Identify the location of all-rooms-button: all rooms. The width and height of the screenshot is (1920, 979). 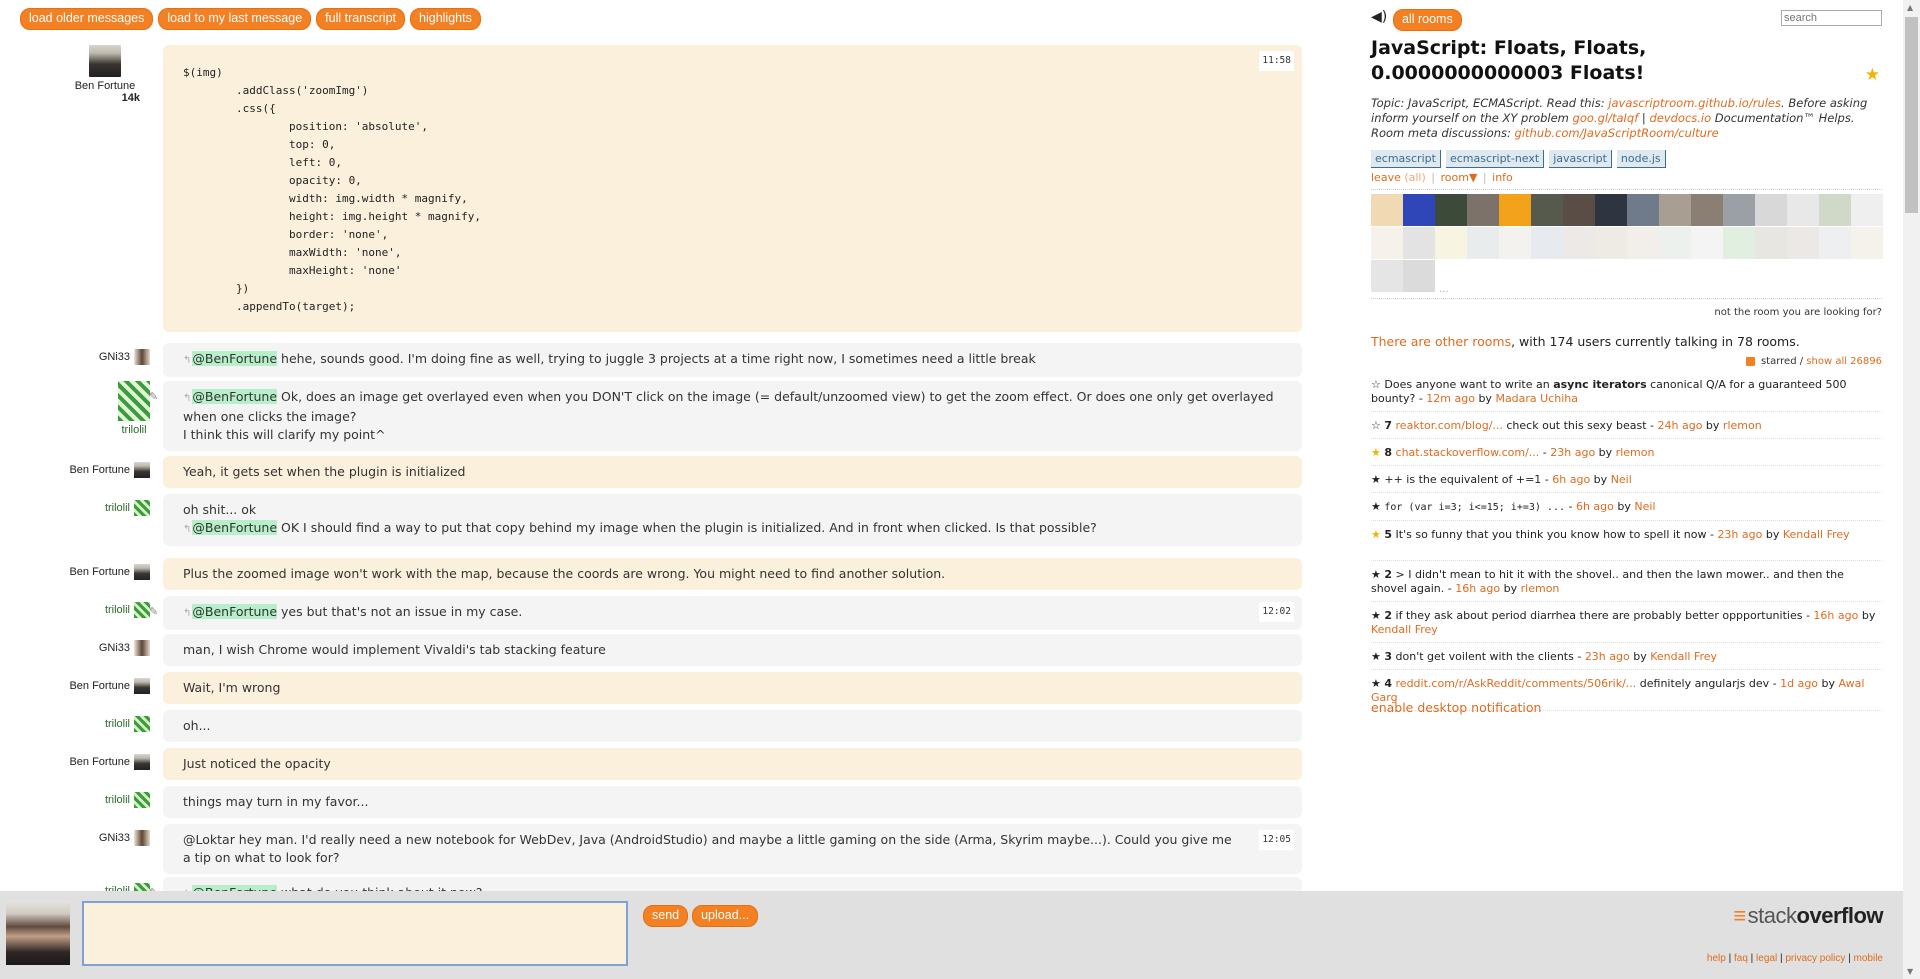
(1427, 20).